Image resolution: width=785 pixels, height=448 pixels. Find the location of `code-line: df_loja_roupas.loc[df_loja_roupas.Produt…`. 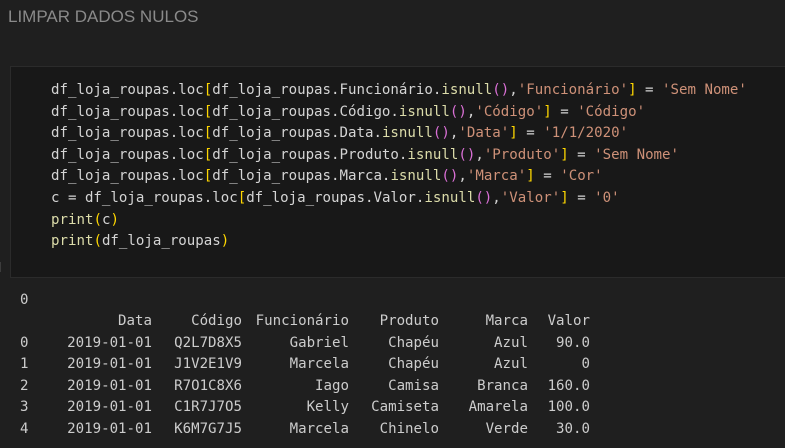

code-line: df_loja_roupas.loc[df_loja_roupas.Produt… is located at coordinates (365, 154).